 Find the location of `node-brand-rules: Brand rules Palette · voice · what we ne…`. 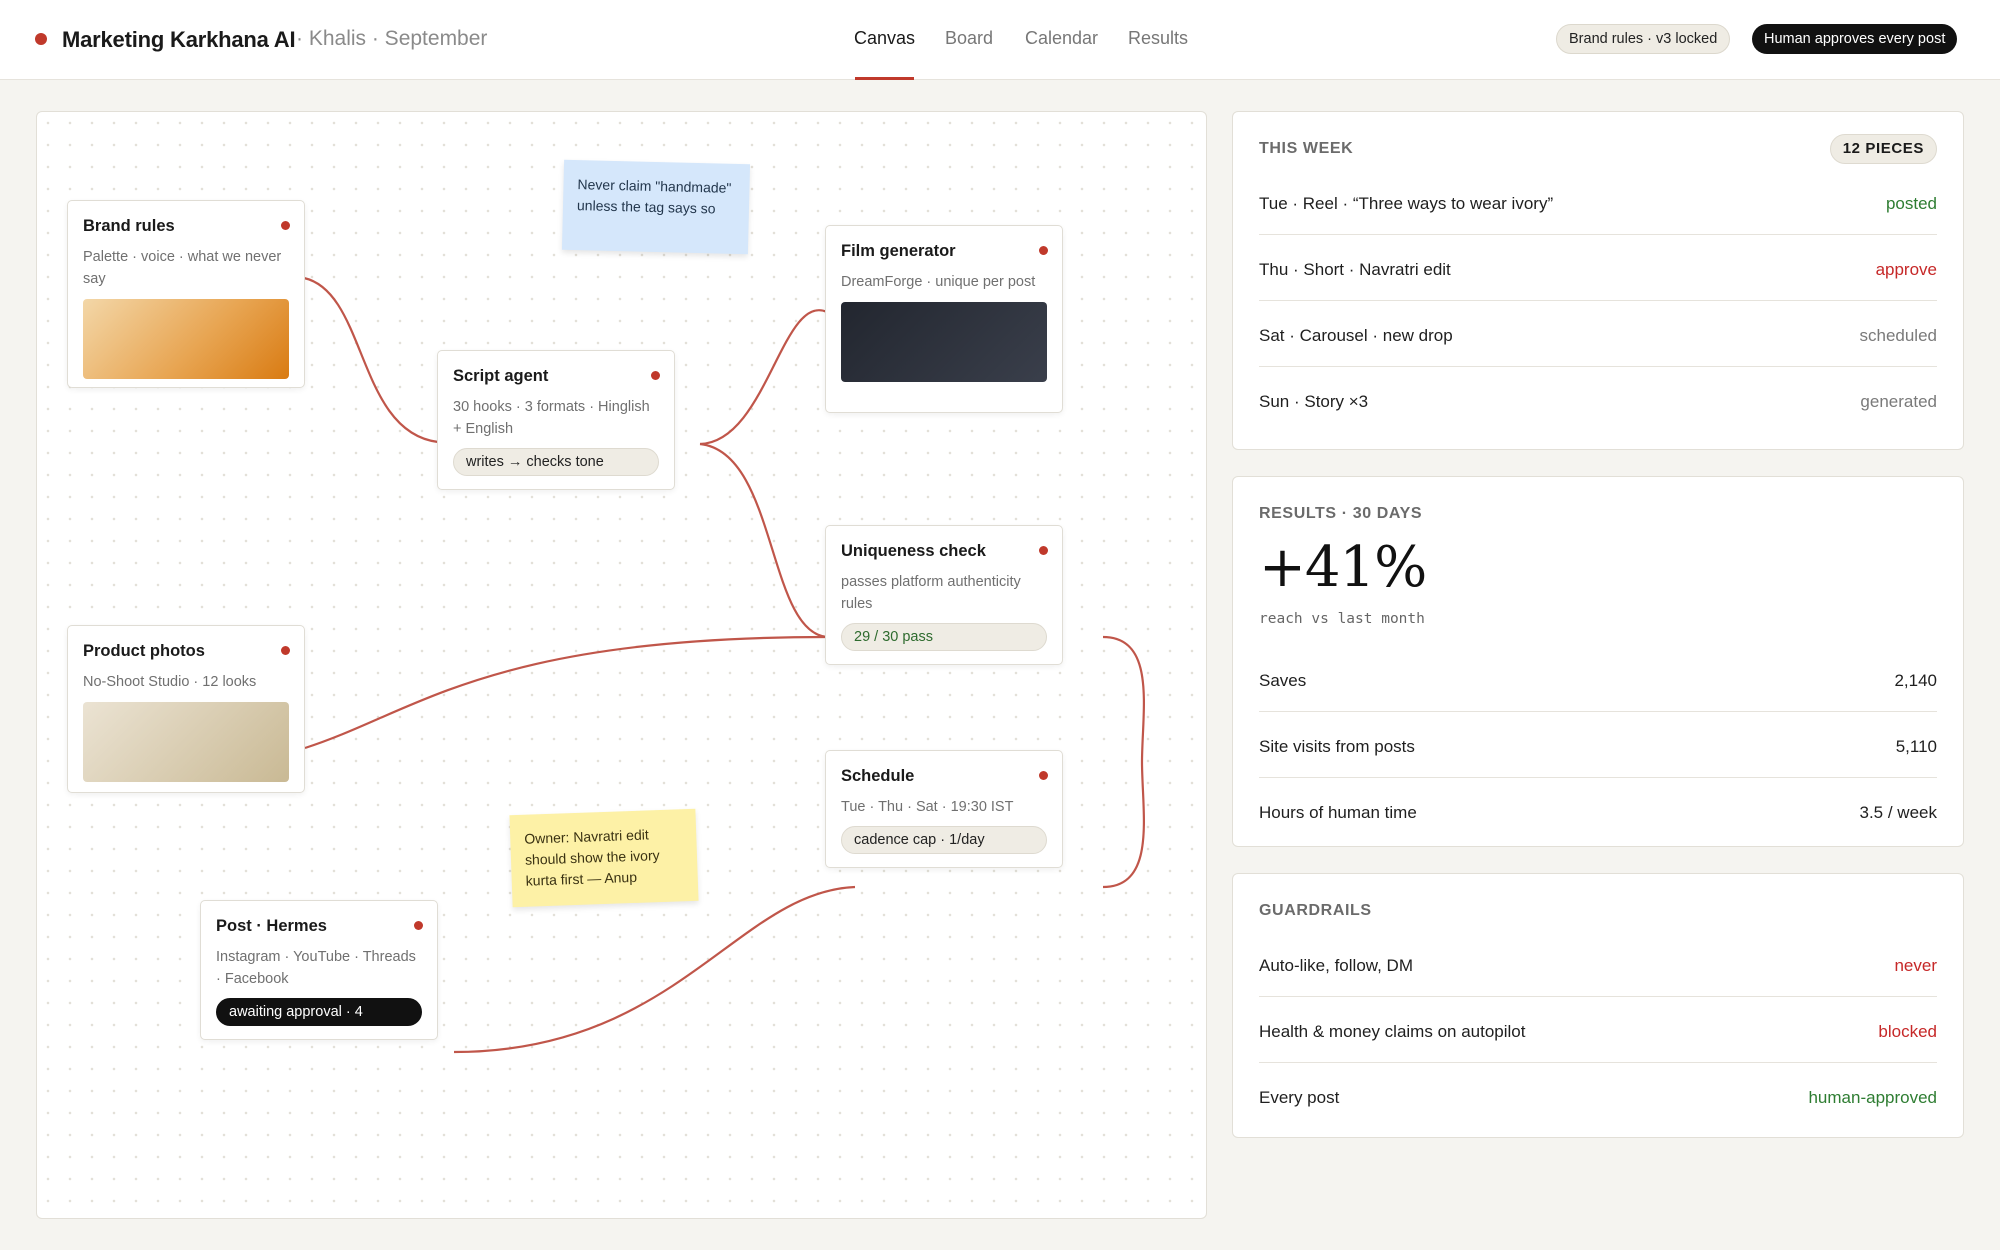

node-brand-rules: Brand rules Palette · voice · what we ne… is located at coordinates (186, 294).